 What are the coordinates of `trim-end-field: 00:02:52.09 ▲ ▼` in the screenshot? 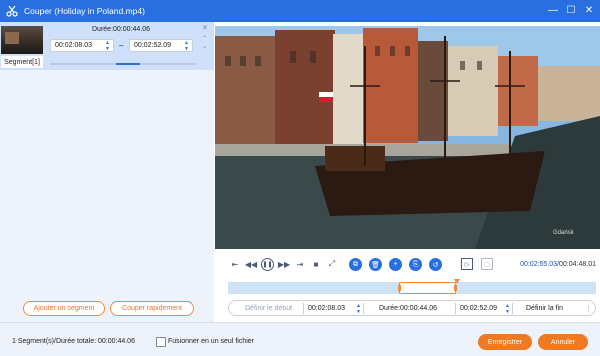 It's located at (484, 309).